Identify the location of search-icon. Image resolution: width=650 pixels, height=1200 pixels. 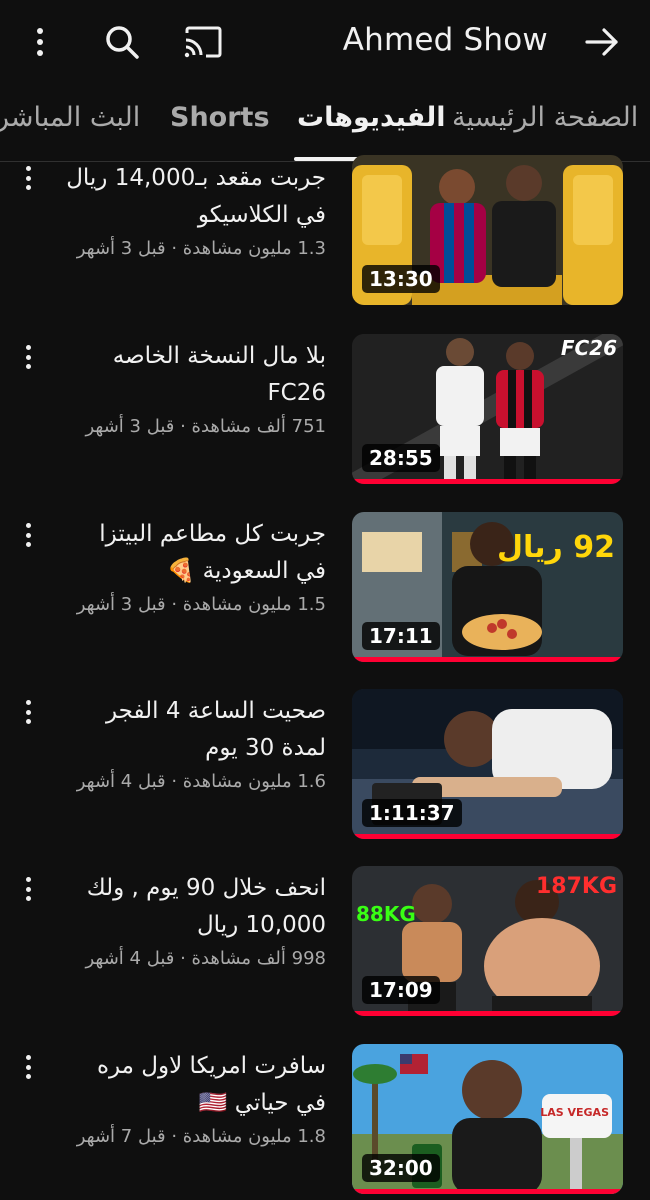
(122, 42).